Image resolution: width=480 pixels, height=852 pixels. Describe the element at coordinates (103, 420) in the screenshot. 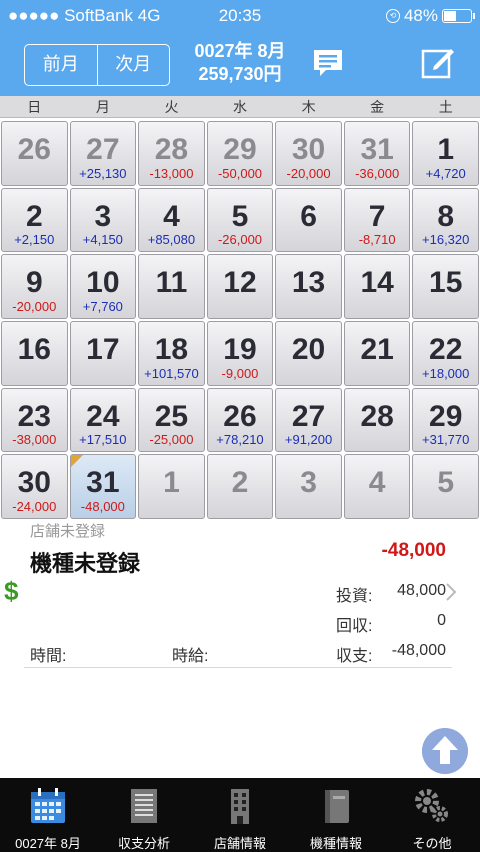

I see `calendar-day: 24 +17,510` at that location.